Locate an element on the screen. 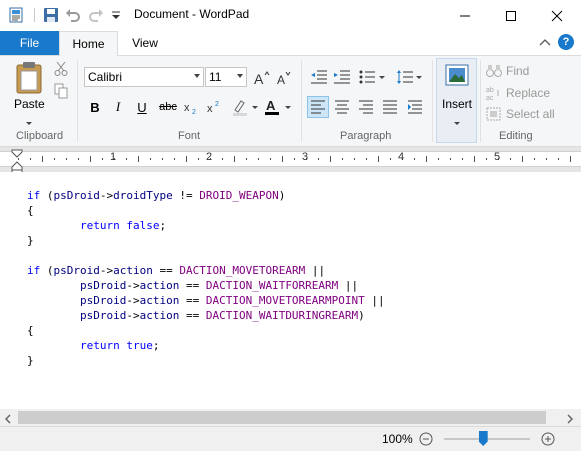 This screenshot has height=451, width=581. code-token: DACTION_MOVETOREARM is located at coordinates (242, 270).